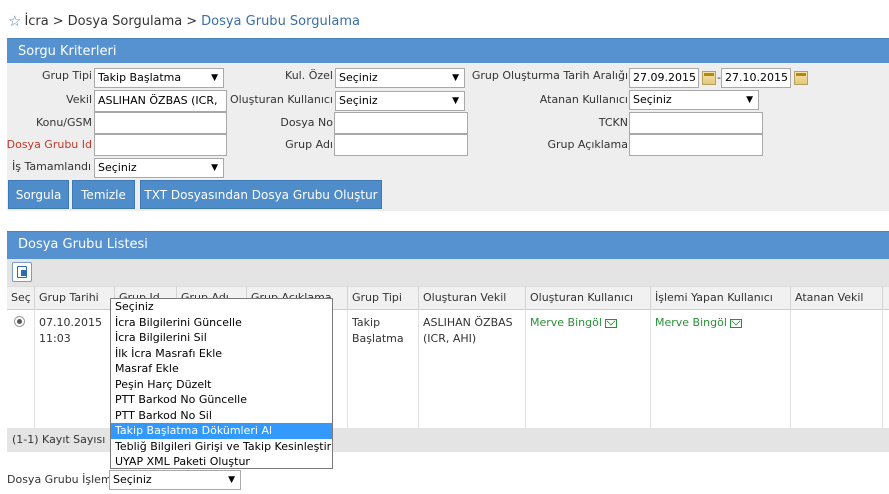 This screenshot has width=889, height=494. I want to click on dosya-no-label: Dosya No, so click(306, 122).